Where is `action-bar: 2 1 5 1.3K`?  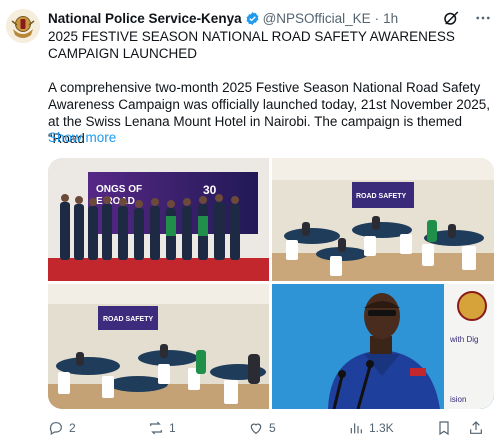
action-bar: 2 1 5 1.3K is located at coordinates (269, 428).